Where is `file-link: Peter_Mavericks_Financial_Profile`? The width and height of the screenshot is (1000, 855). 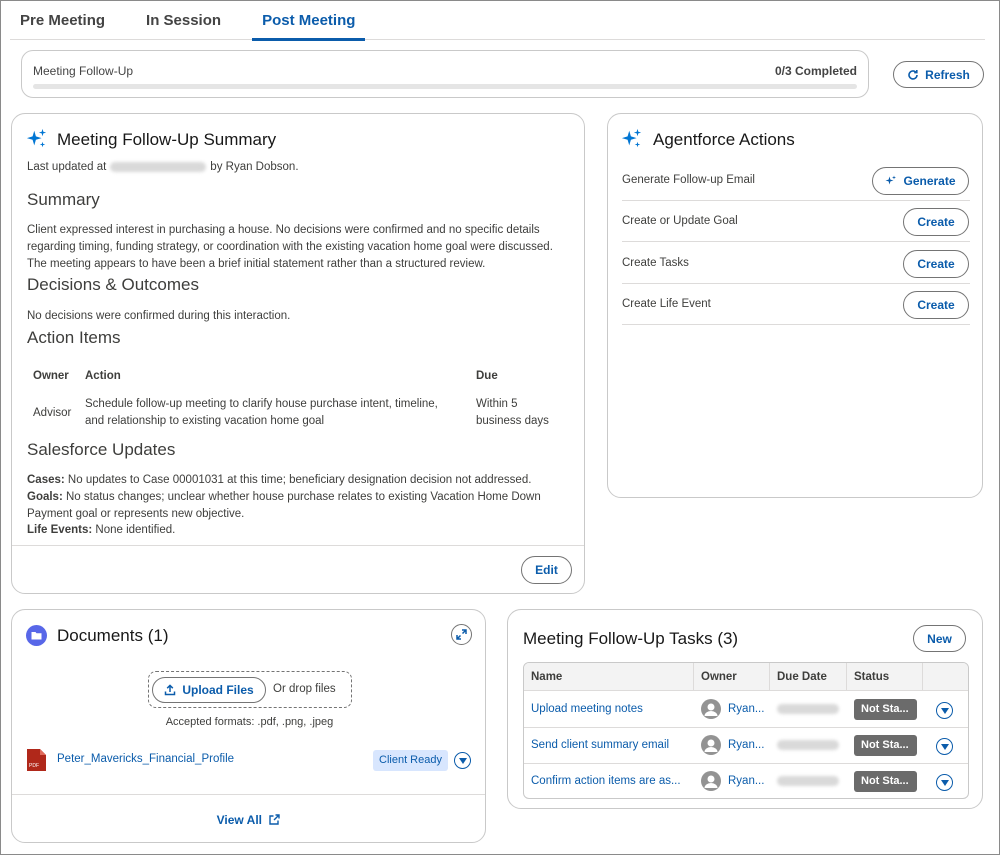 file-link: Peter_Mavericks_Financial_Profile is located at coordinates (145, 759).